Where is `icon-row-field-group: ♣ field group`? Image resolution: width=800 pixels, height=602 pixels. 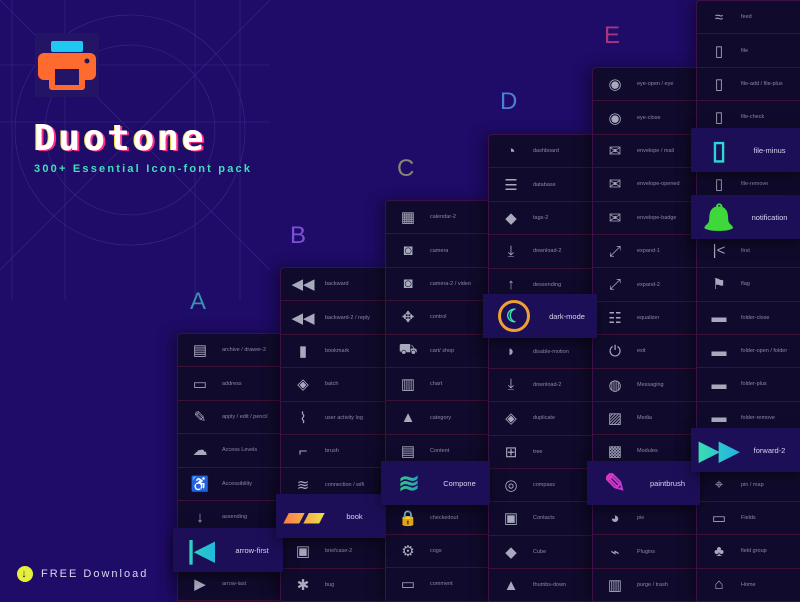
icon-row-field-group: ♣ field group is located at coordinates (748, 552).